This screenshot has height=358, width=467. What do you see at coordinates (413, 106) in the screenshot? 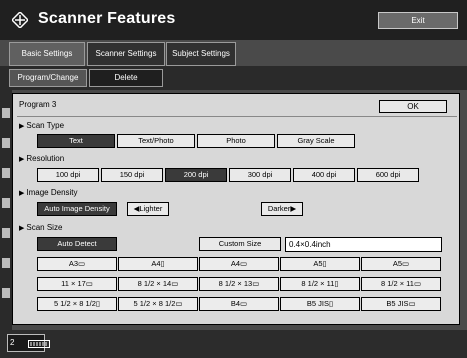
I see `ok-button: OK` at bounding box center [413, 106].